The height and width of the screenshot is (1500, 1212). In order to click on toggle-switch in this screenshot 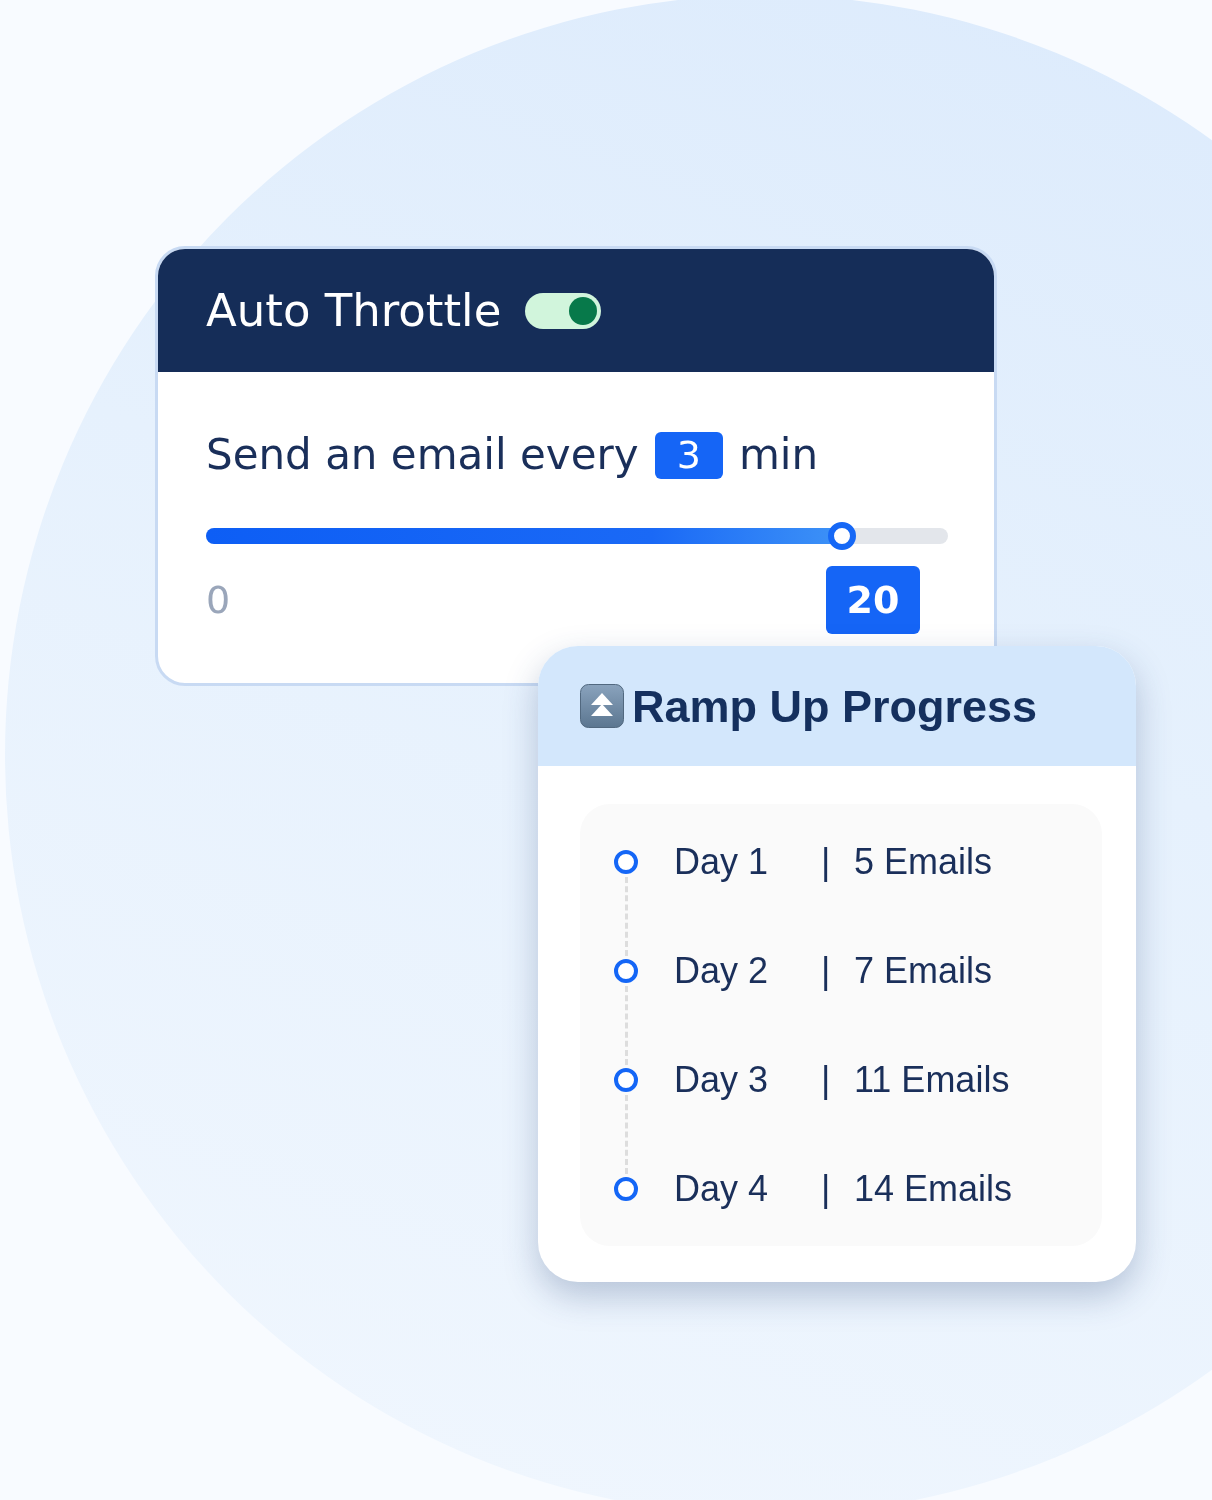, I will do `click(563, 310)`.